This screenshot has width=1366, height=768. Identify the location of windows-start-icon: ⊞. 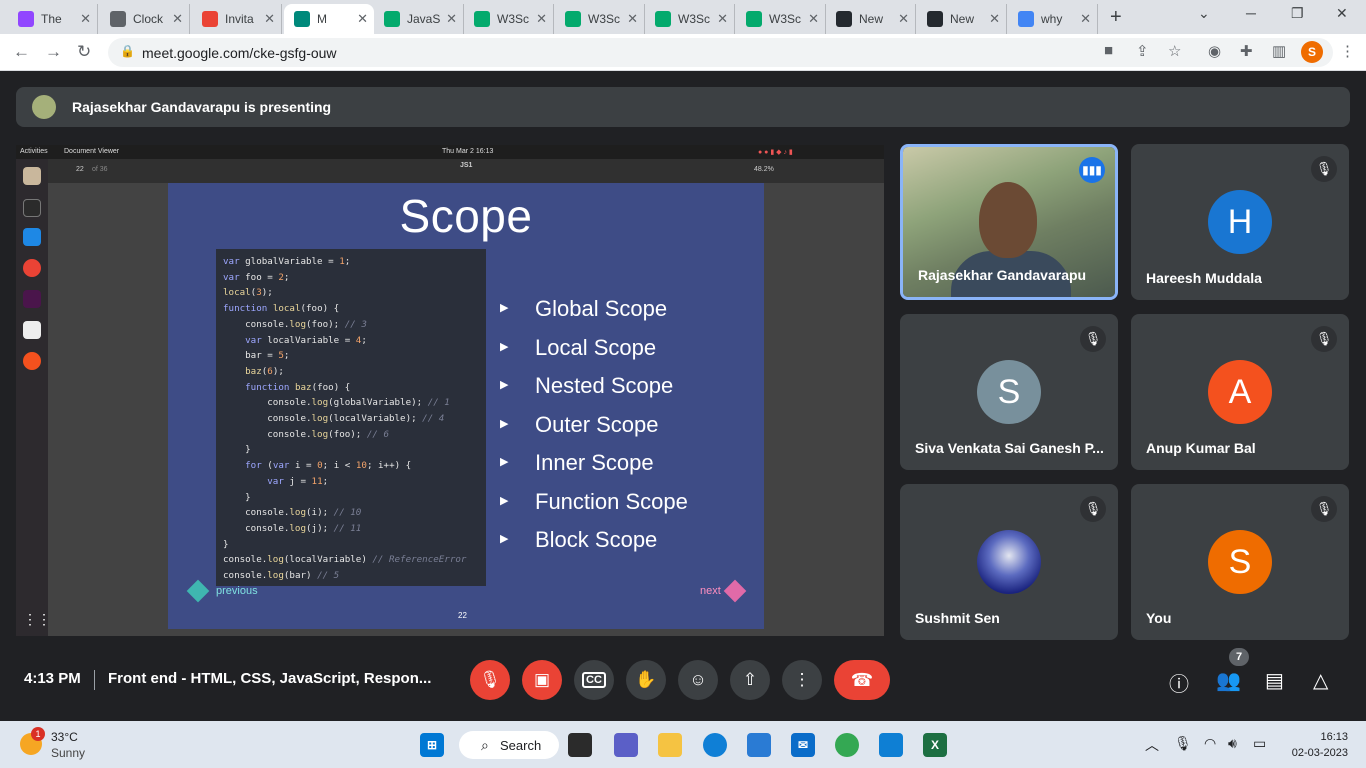
(432, 745).